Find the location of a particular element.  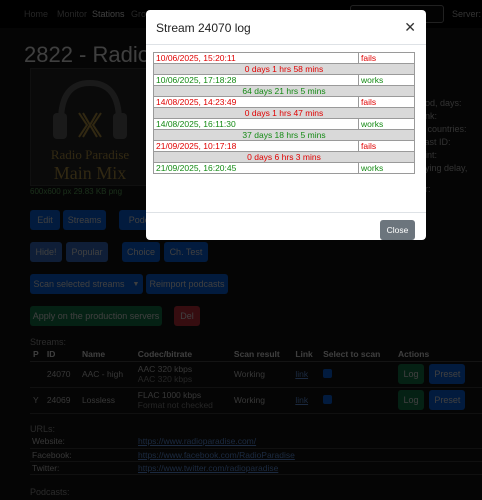

log-duration-row: 37 days 18 hrs 5 mins is located at coordinates (284, 135).